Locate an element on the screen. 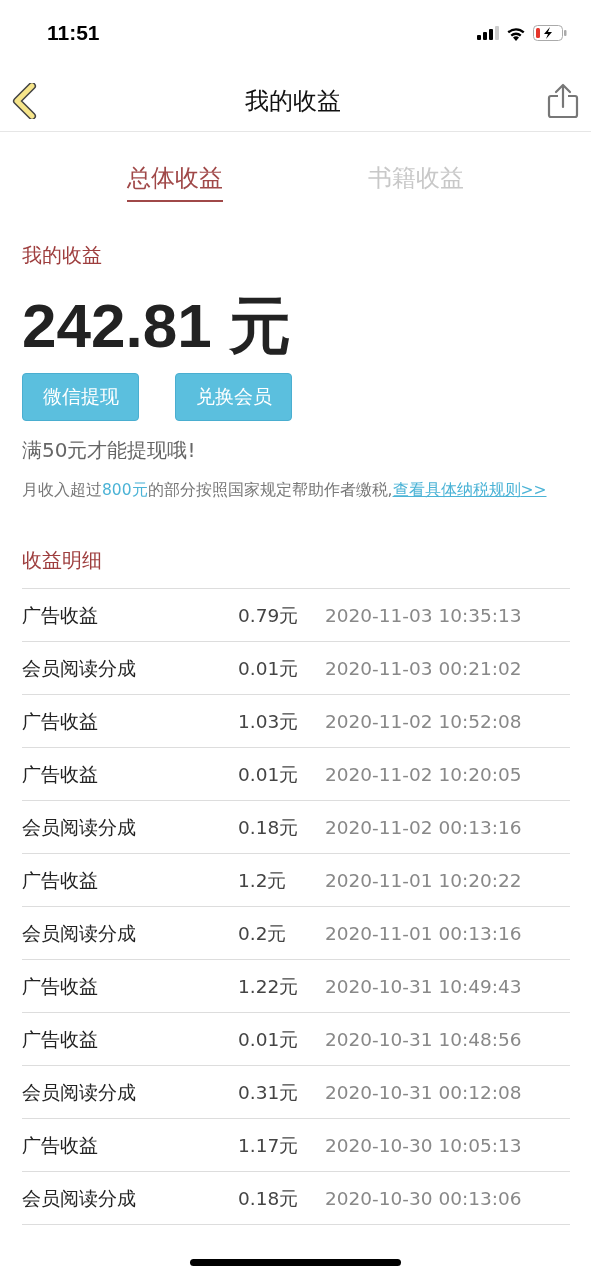  earning-time: 2020-11-02 10:20:05 is located at coordinates (423, 774).